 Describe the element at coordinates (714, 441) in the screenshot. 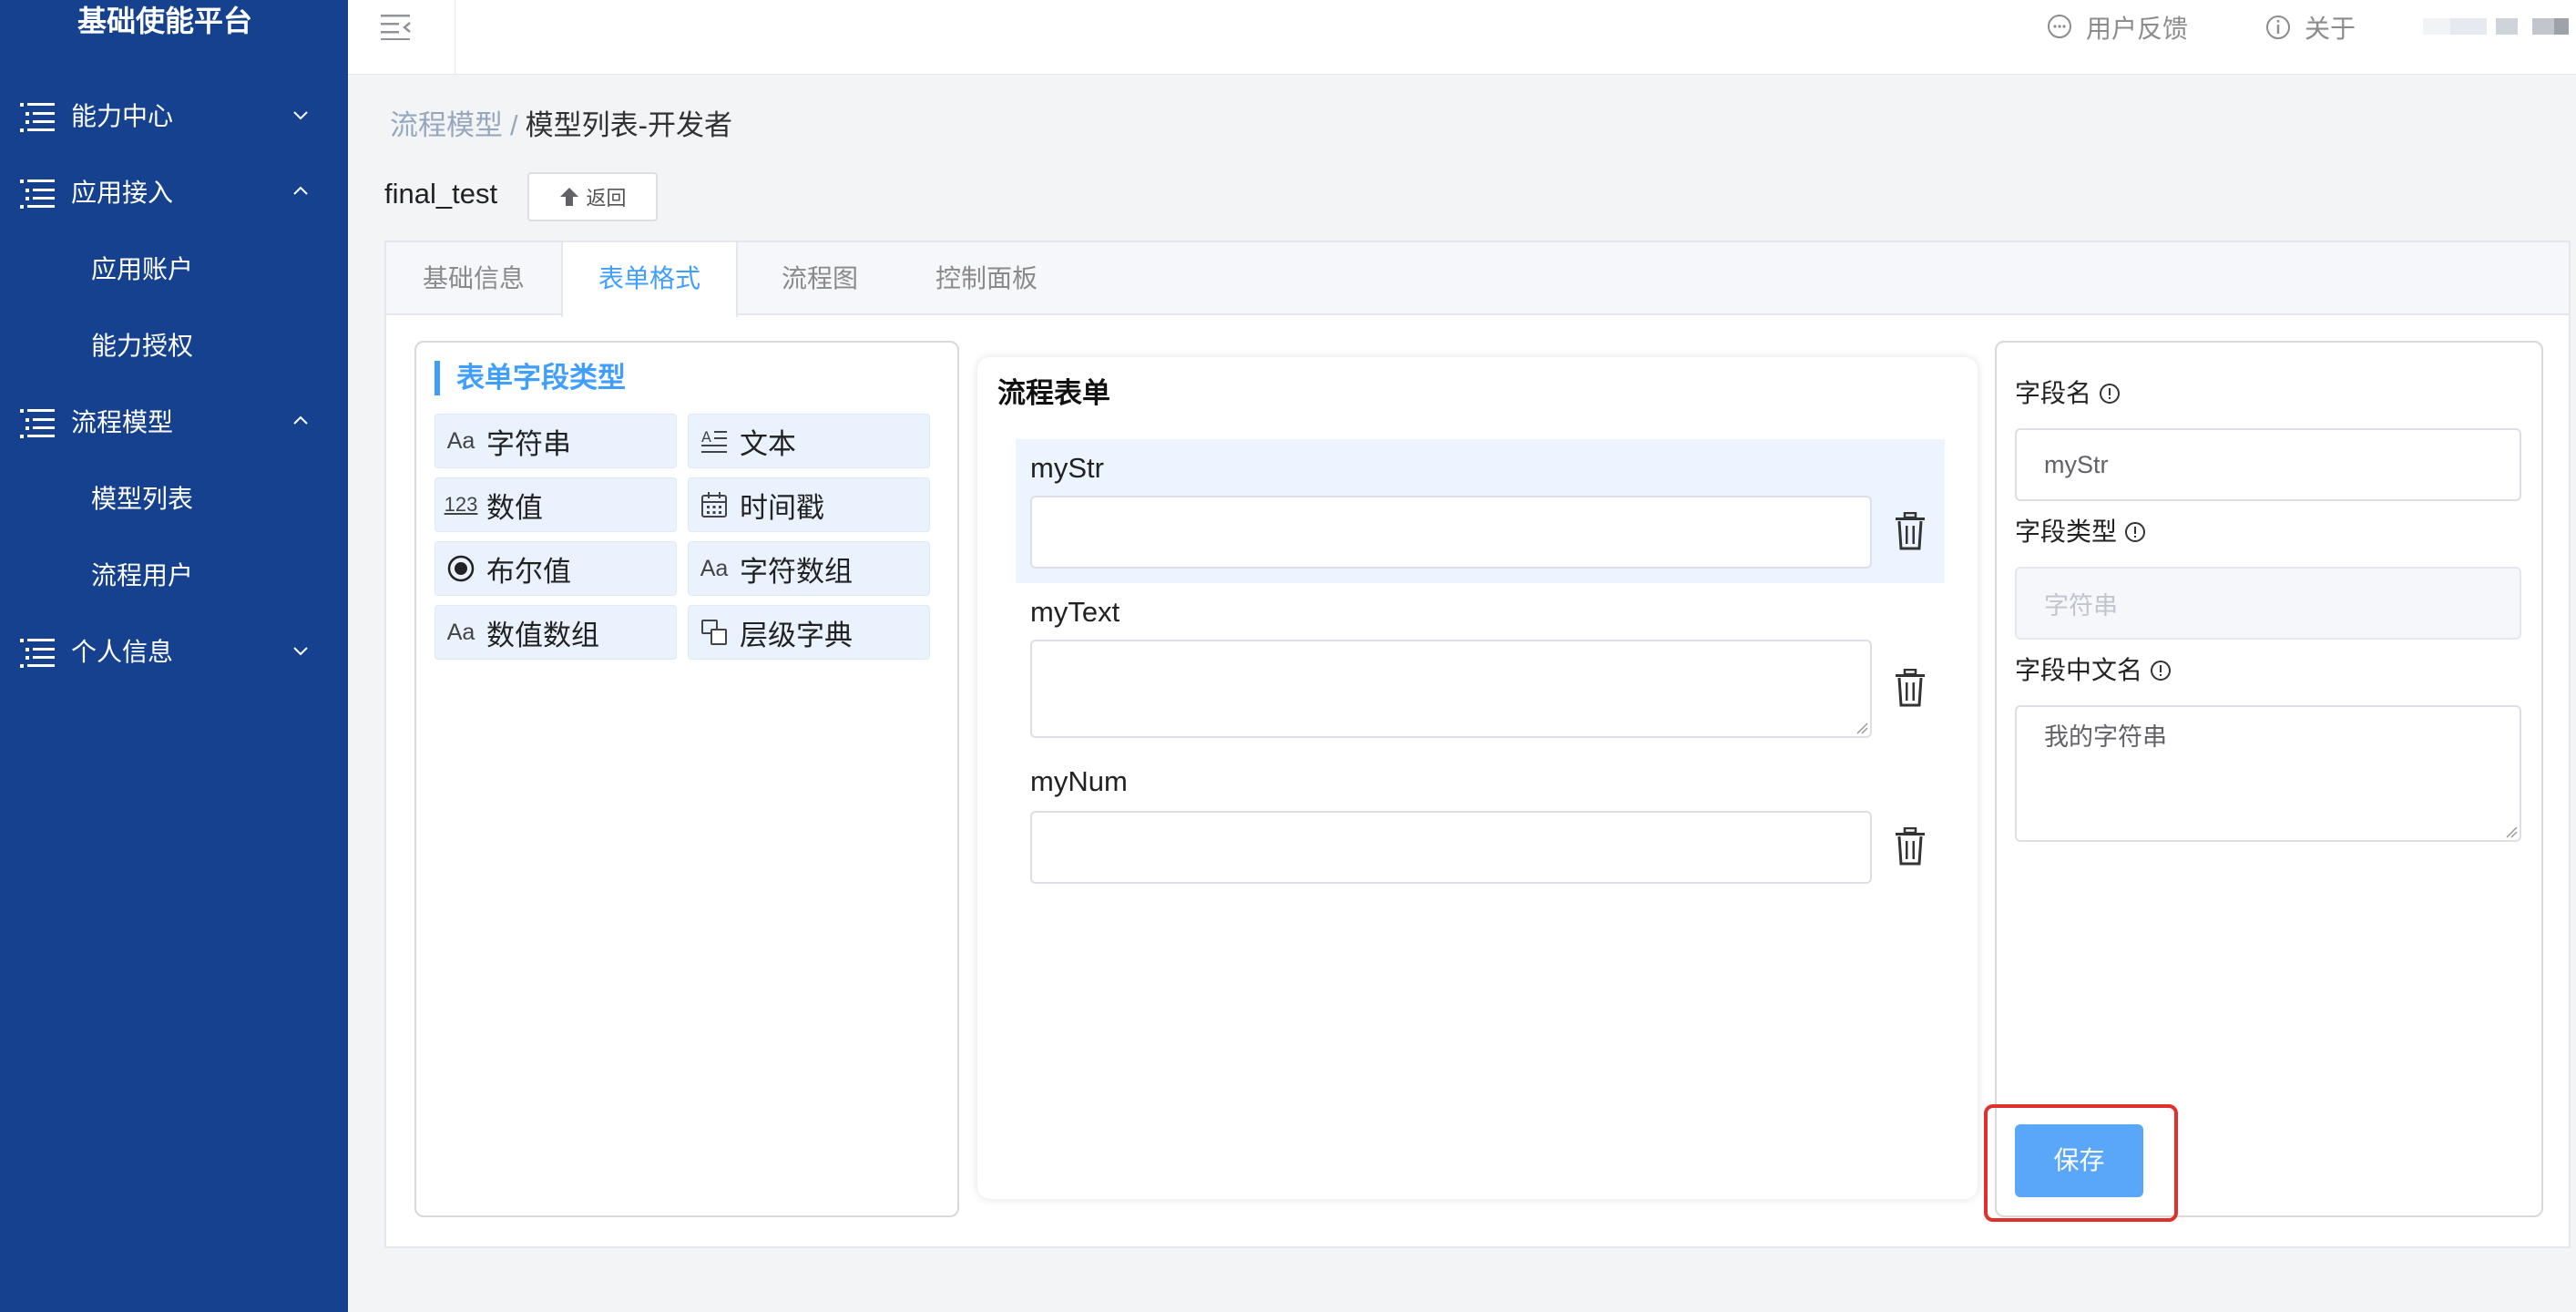

I see `text-lines-icon: A` at that location.